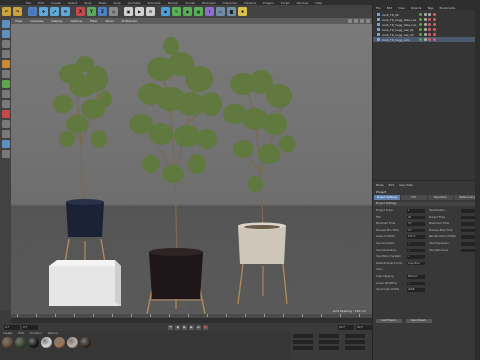  What do you see at coordinates (18, 21) in the screenshot?
I see `viewport-menu-view: View` at bounding box center [18, 21].